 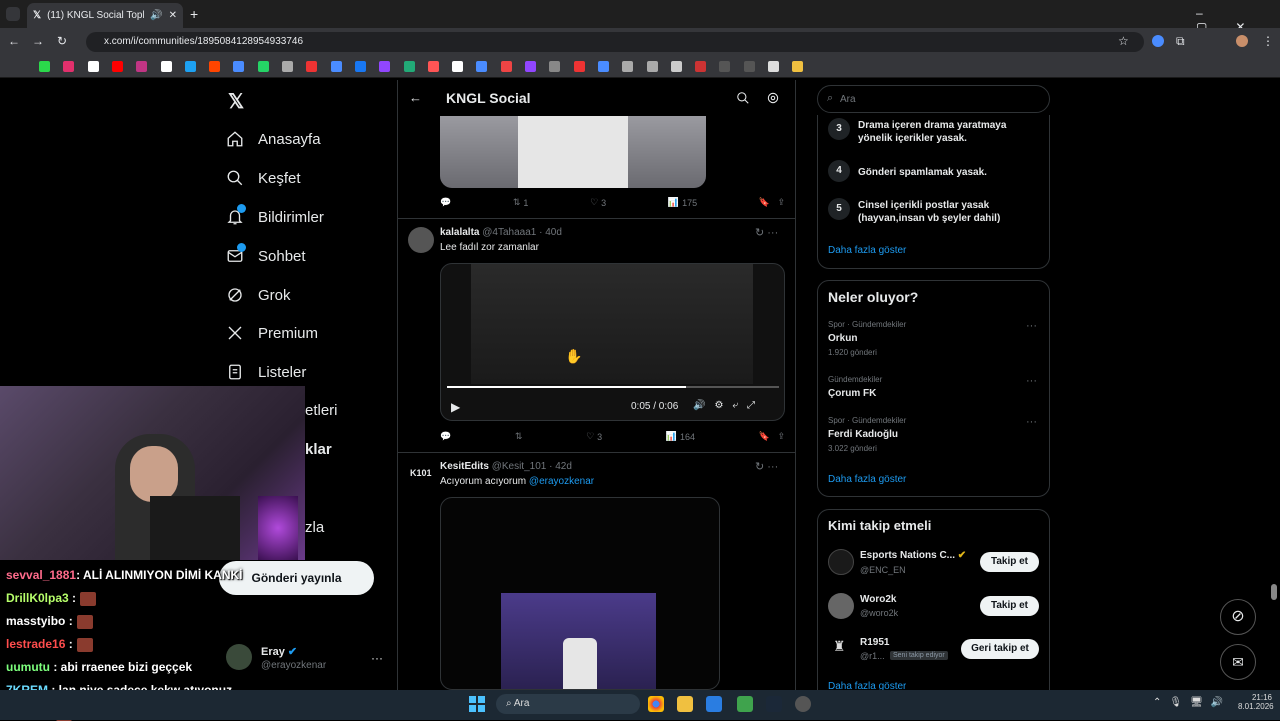 I want to click on play-icon: ▶, so click(x=455, y=407).